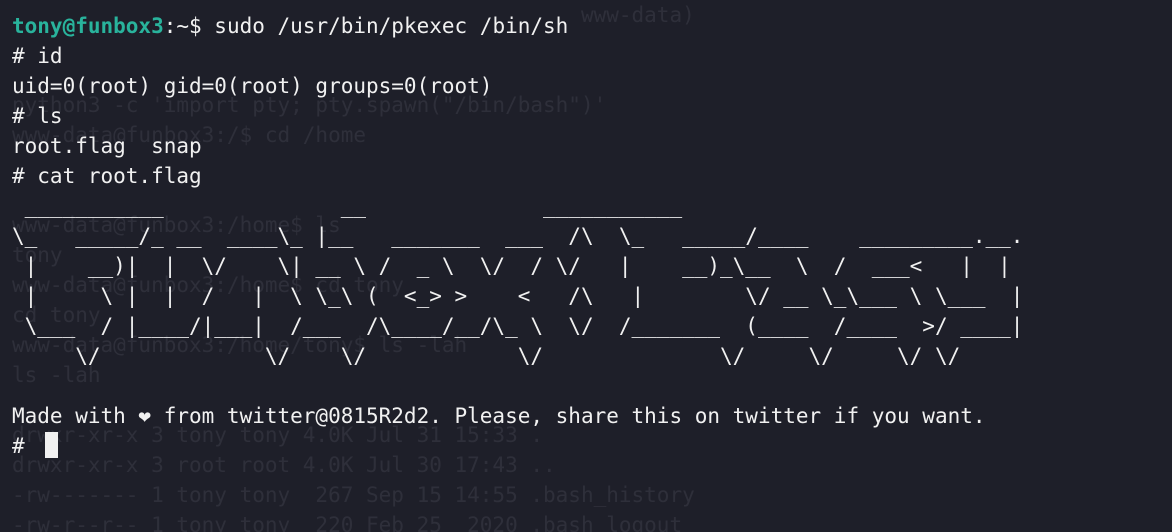 The height and width of the screenshot is (532, 1172). Describe the element at coordinates (37, 56) in the screenshot. I see `output-line: # id` at that location.